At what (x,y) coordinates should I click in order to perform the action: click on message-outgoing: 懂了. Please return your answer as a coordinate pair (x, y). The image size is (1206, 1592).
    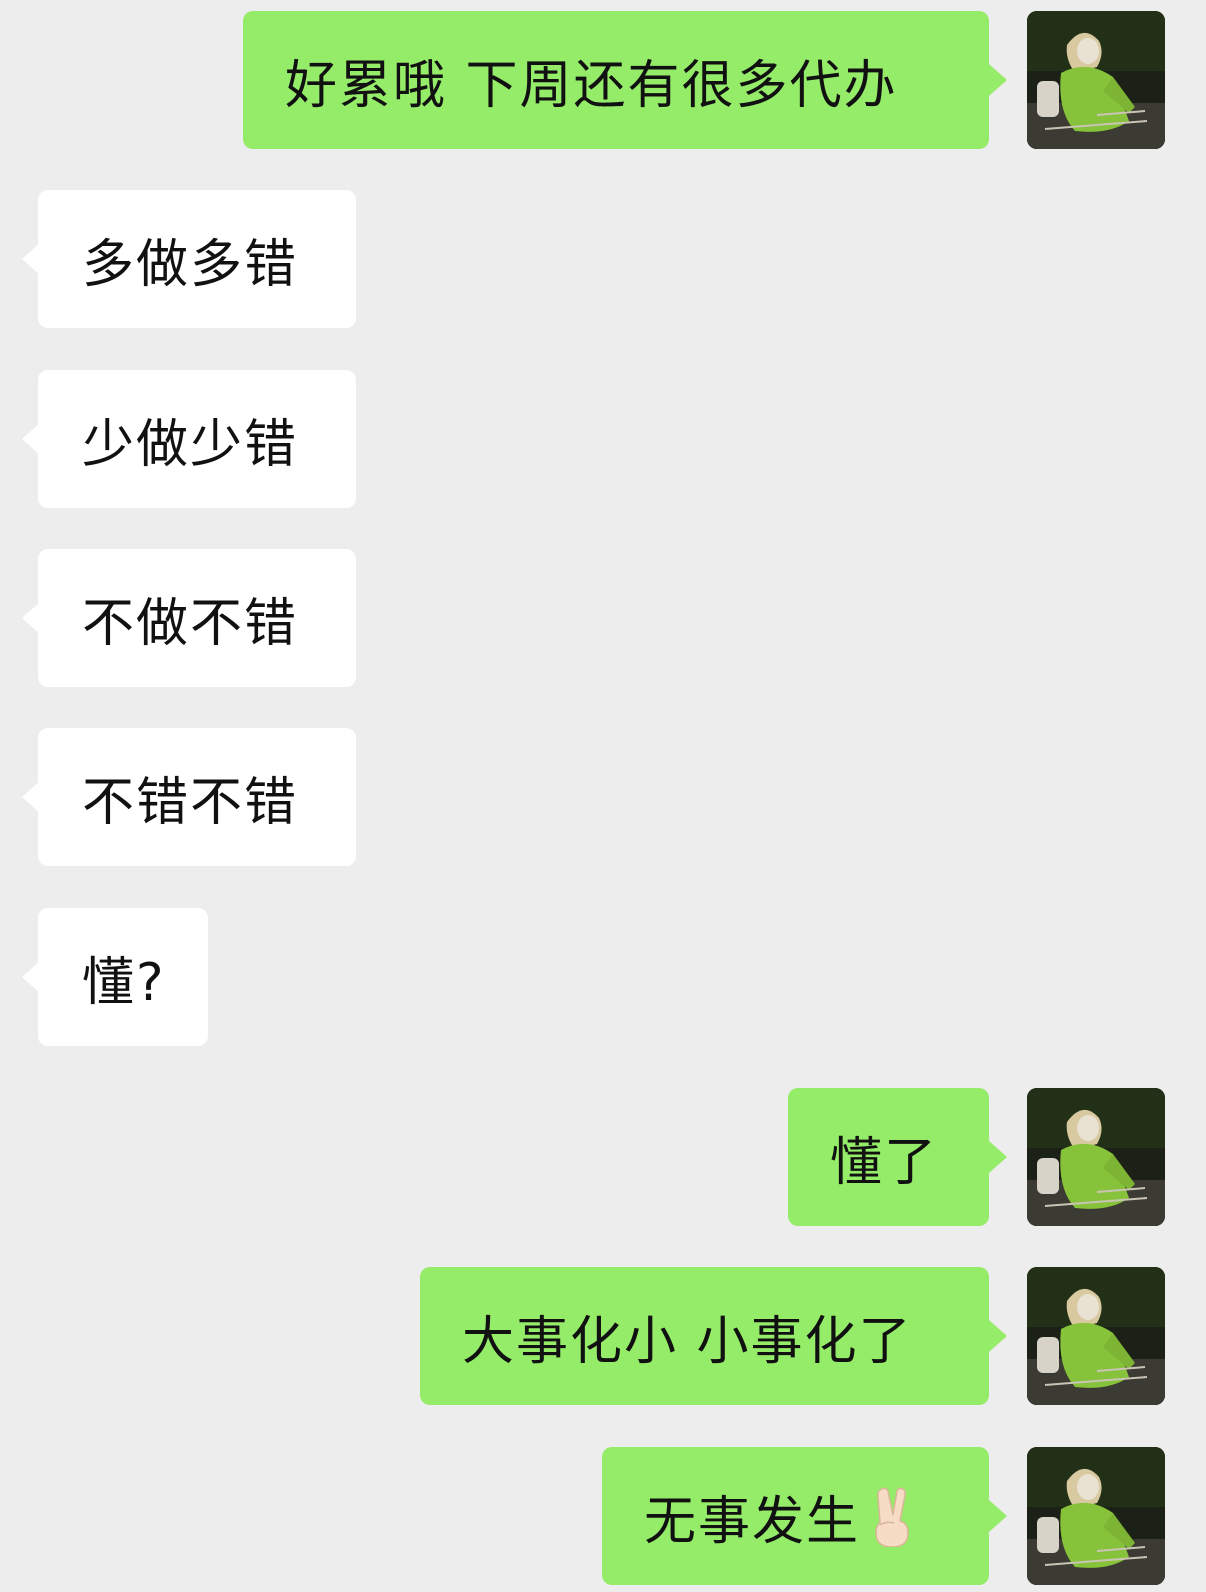
    Looking at the image, I should click on (603, 1157).